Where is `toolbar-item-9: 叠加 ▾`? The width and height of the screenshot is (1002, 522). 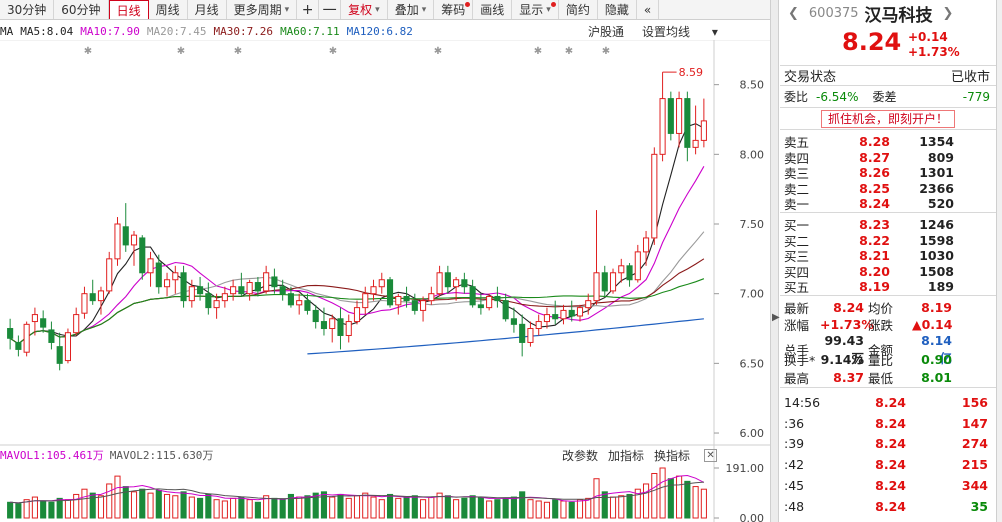
toolbar-item-9: 叠加 ▾ is located at coordinates (411, 9).